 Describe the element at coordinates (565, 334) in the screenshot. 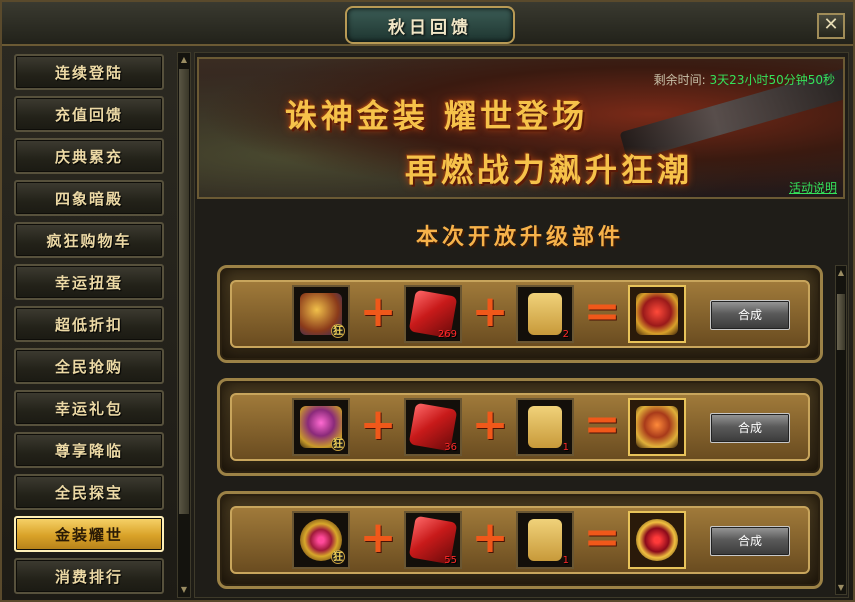

I see `scroll-count: 2` at that location.